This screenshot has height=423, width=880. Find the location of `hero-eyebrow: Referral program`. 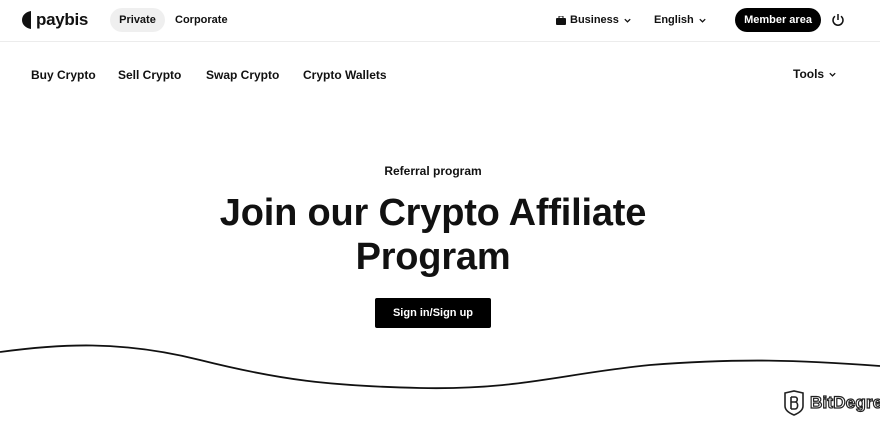

hero-eyebrow: Referral program is located at coordinates (433, 171).